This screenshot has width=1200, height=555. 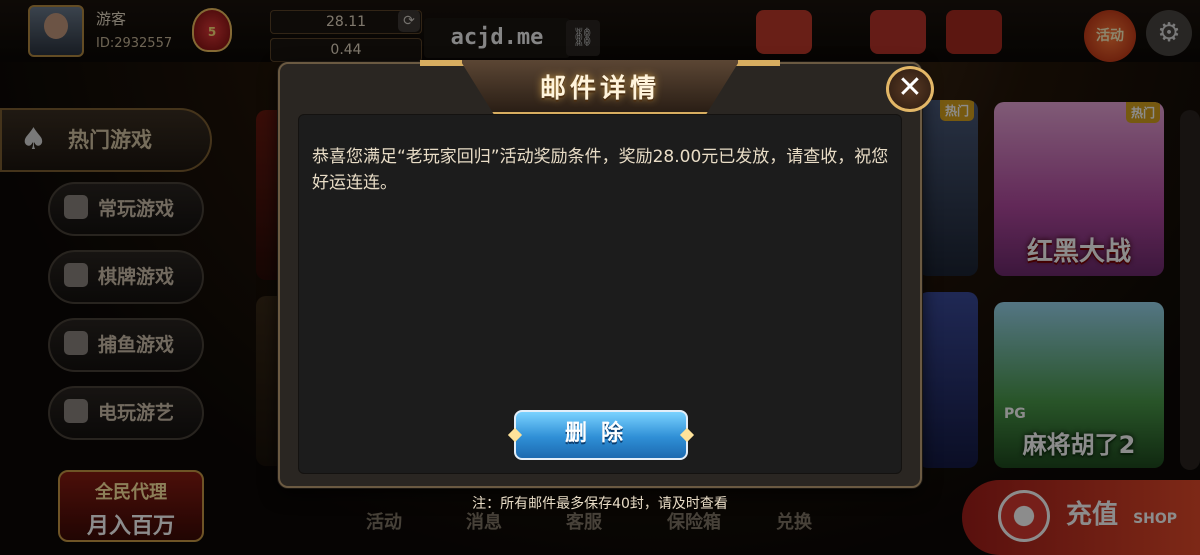 I want to click on close-button: ✕, so click(x=910, y=89).